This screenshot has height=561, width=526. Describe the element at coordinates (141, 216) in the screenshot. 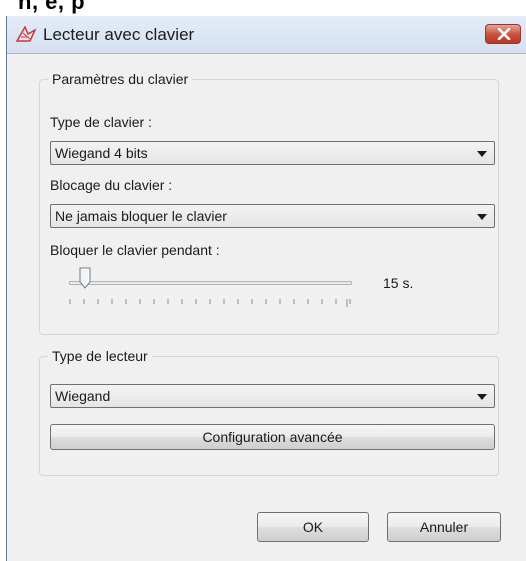

I see `keyboard-lock-value: Ne jamais bloquer le clavier` at that location.